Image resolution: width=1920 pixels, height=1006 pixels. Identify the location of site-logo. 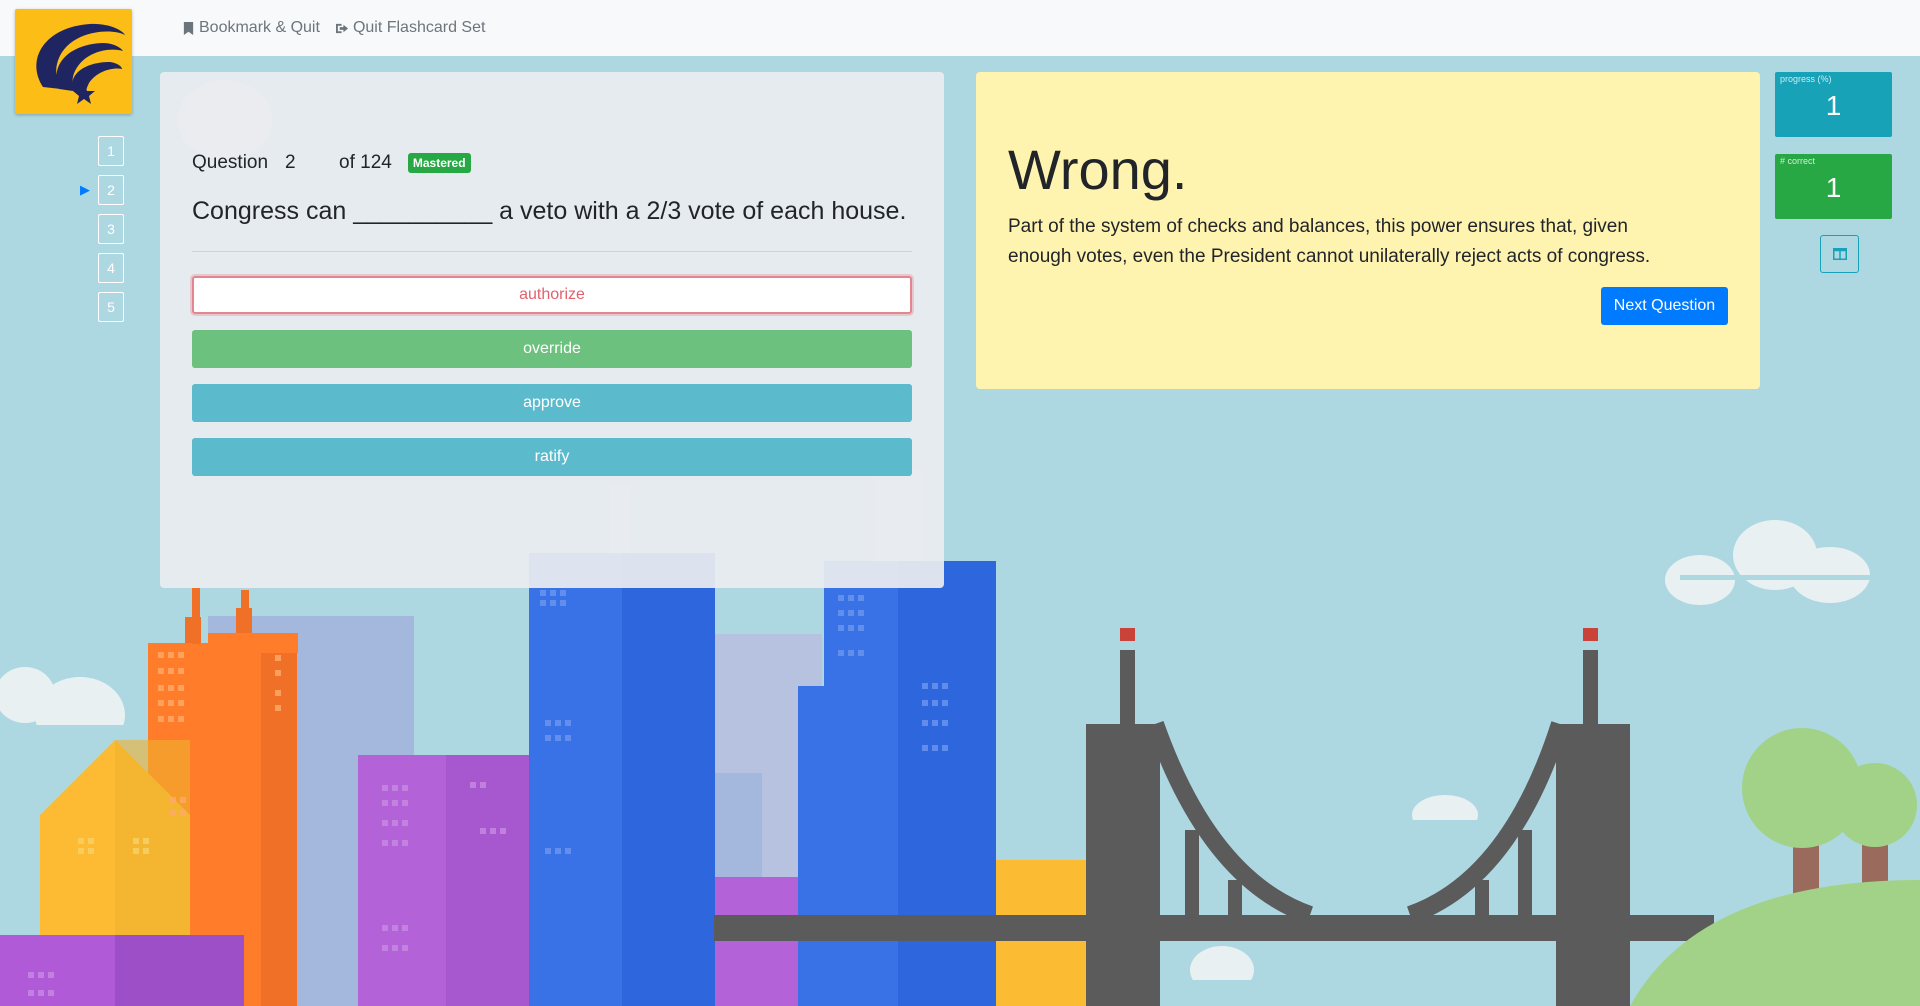
(73, 61).